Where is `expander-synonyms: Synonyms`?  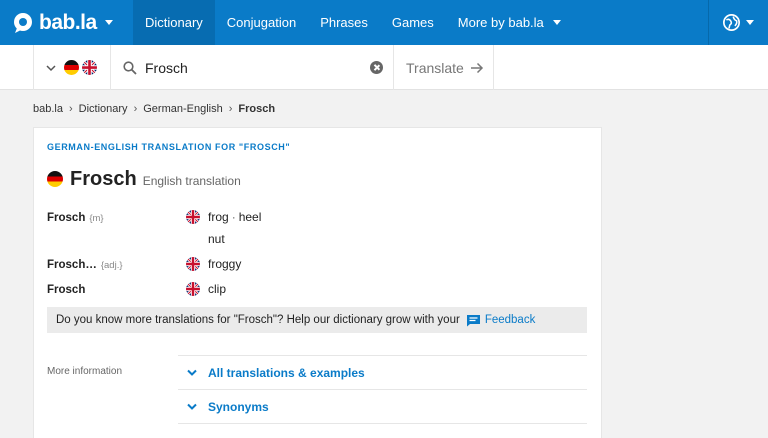 expander-synonyms: Synonyms is located at coordinates (382, 406).